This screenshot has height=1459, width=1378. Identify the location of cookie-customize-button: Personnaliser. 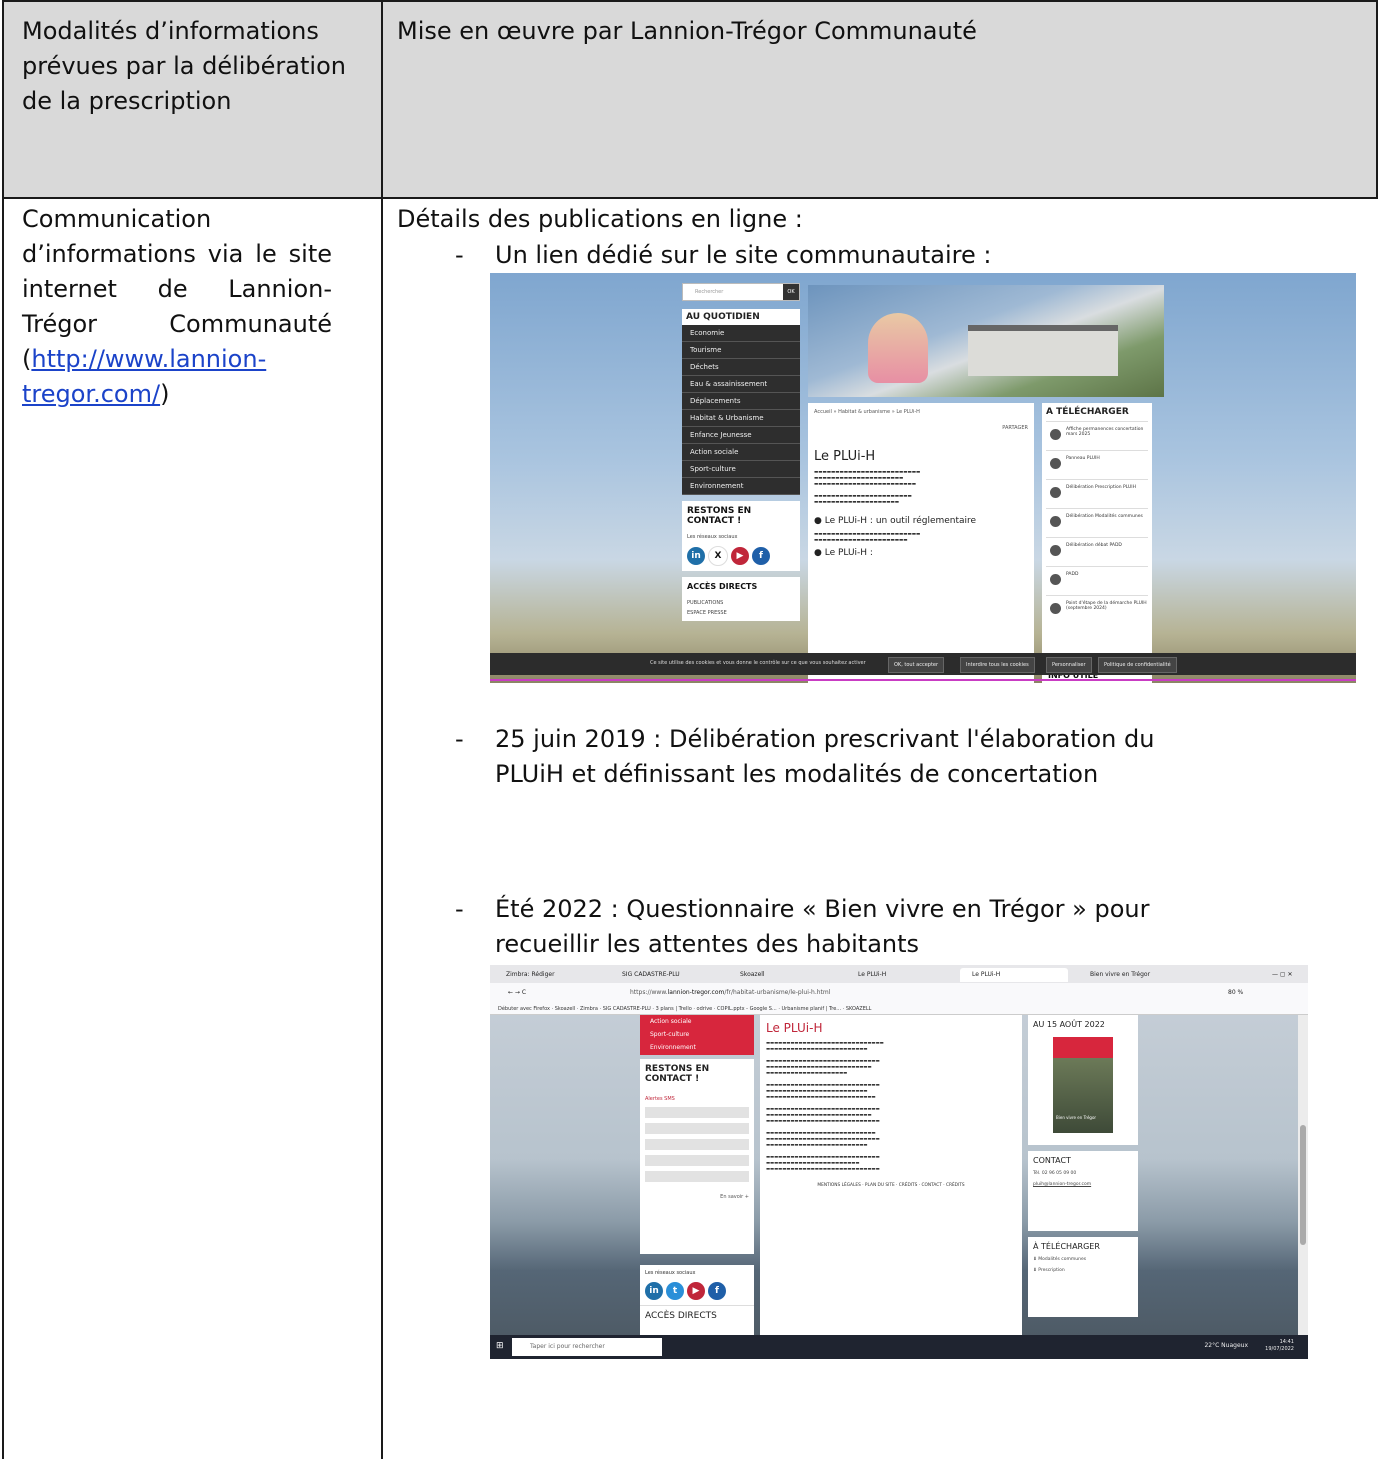
(1069, 665).